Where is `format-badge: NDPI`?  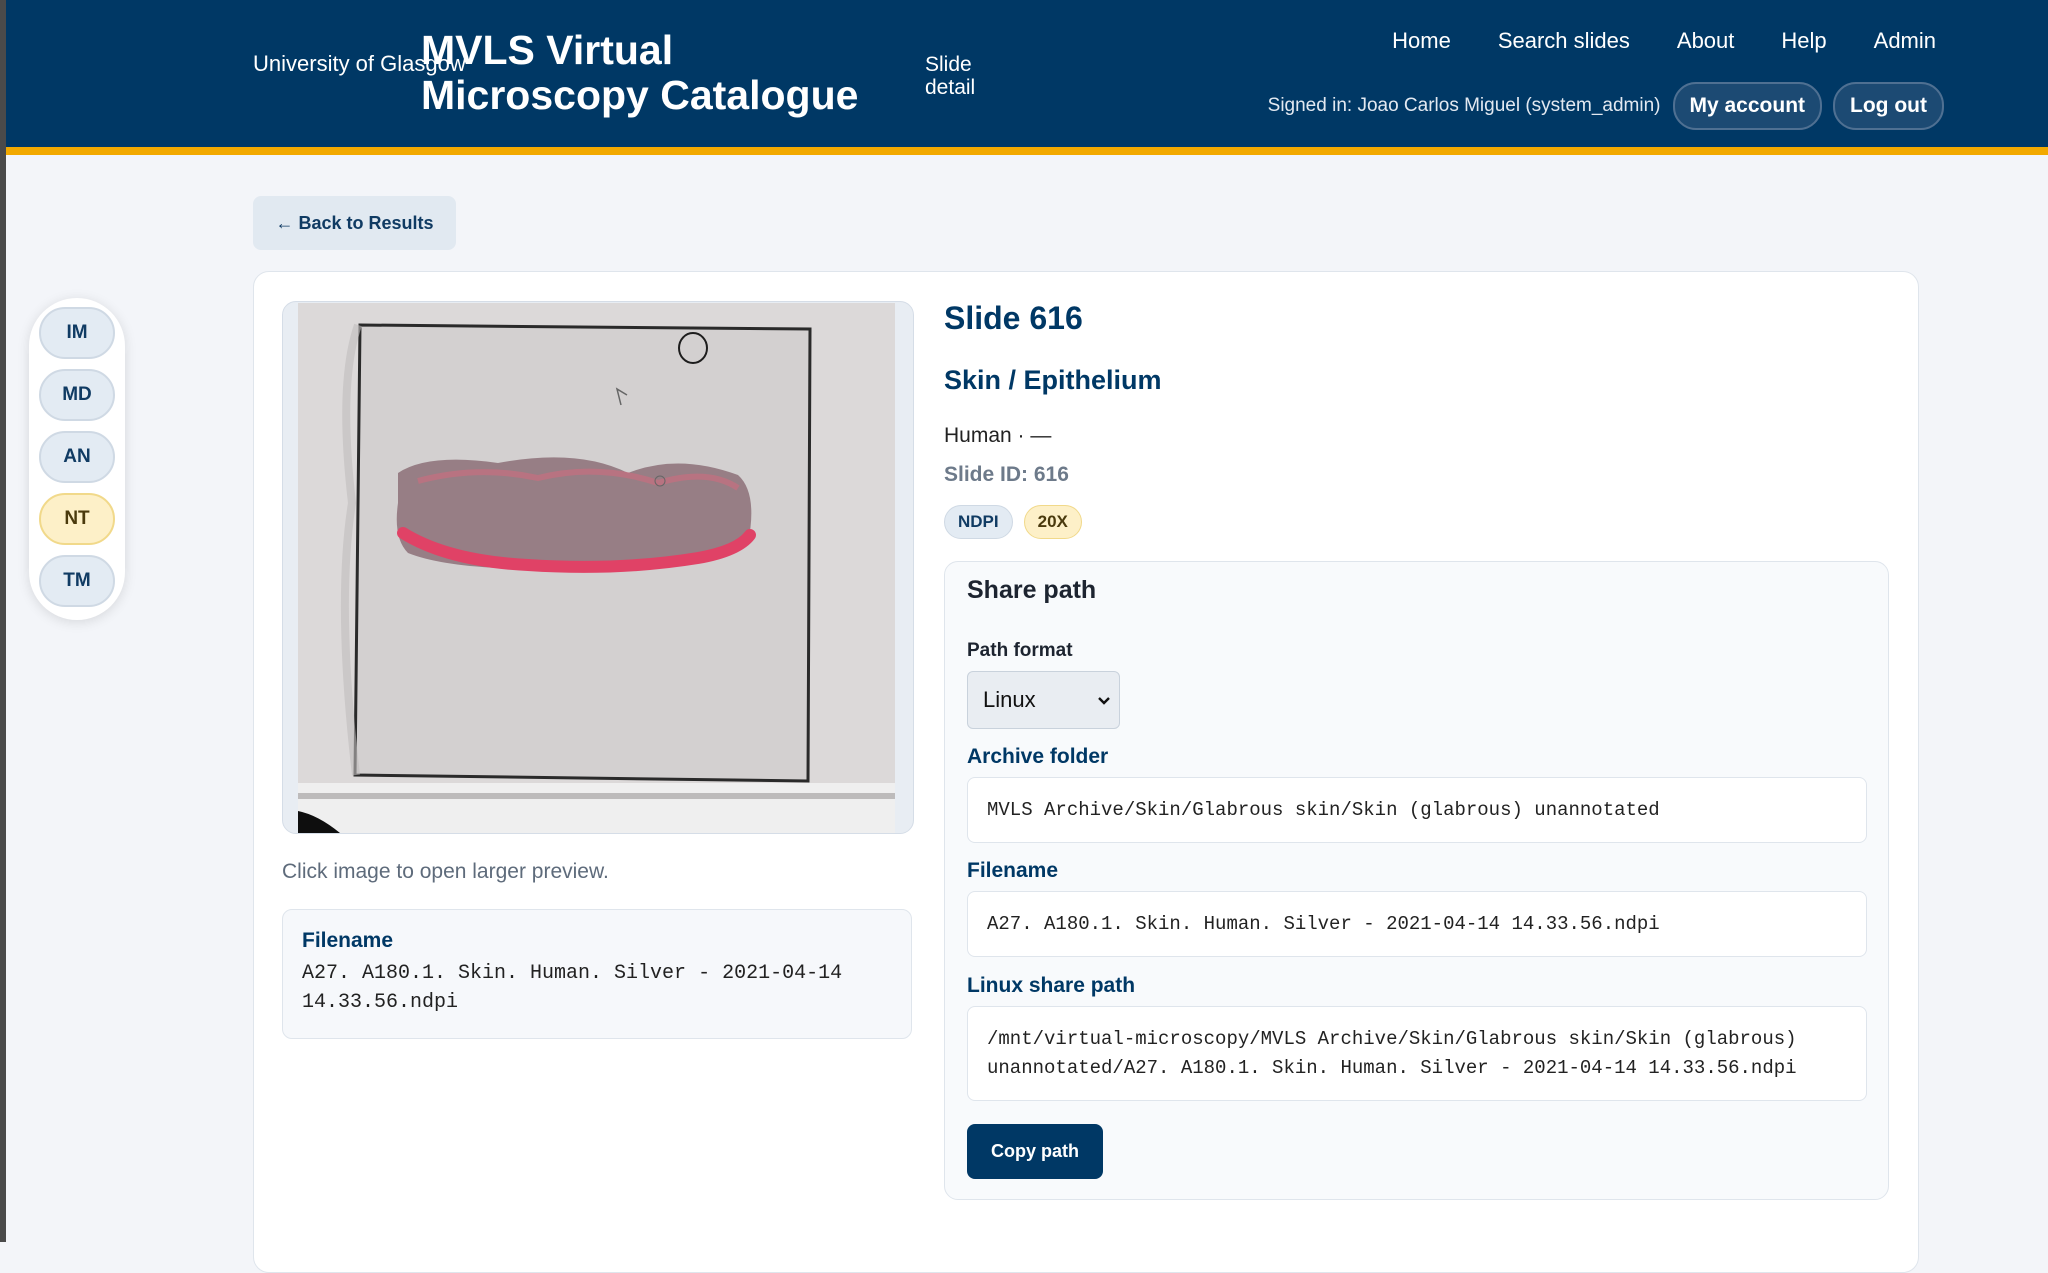
format-badge: NDPI is located at coordinates (978, 522).